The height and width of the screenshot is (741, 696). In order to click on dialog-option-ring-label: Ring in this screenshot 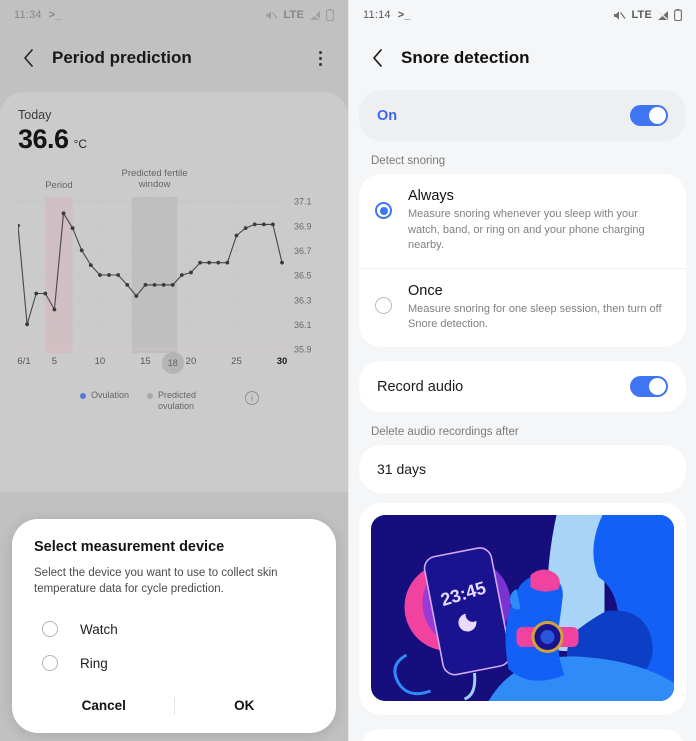, I will do `click(94, 663)`.